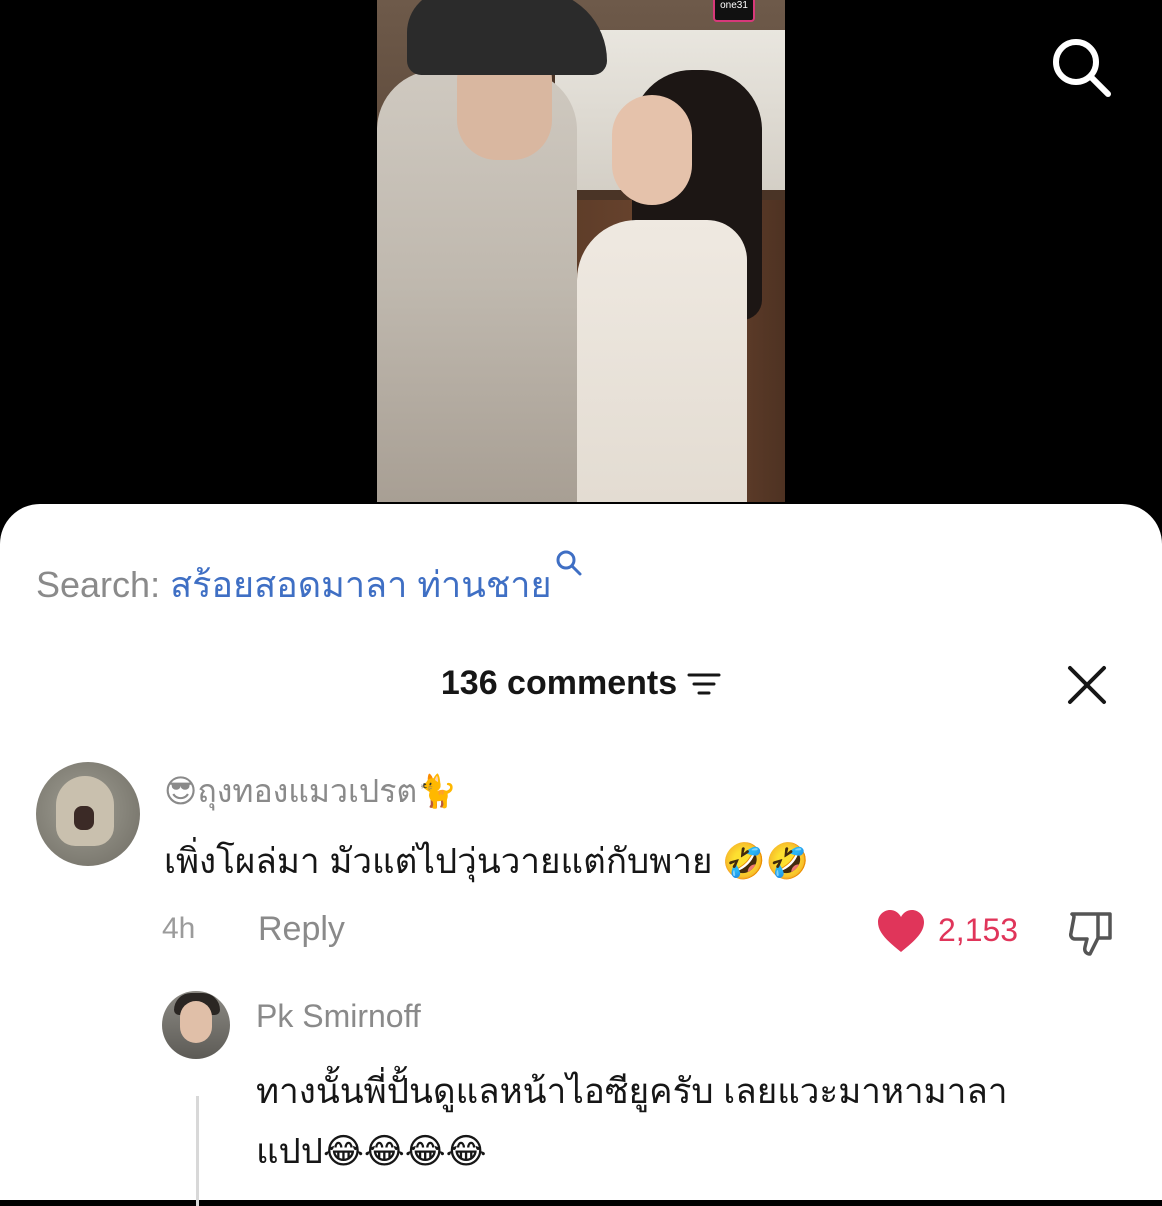 This screenshot has width=1162, height=1206. I want to click on close-icon, so click(1087, 685).